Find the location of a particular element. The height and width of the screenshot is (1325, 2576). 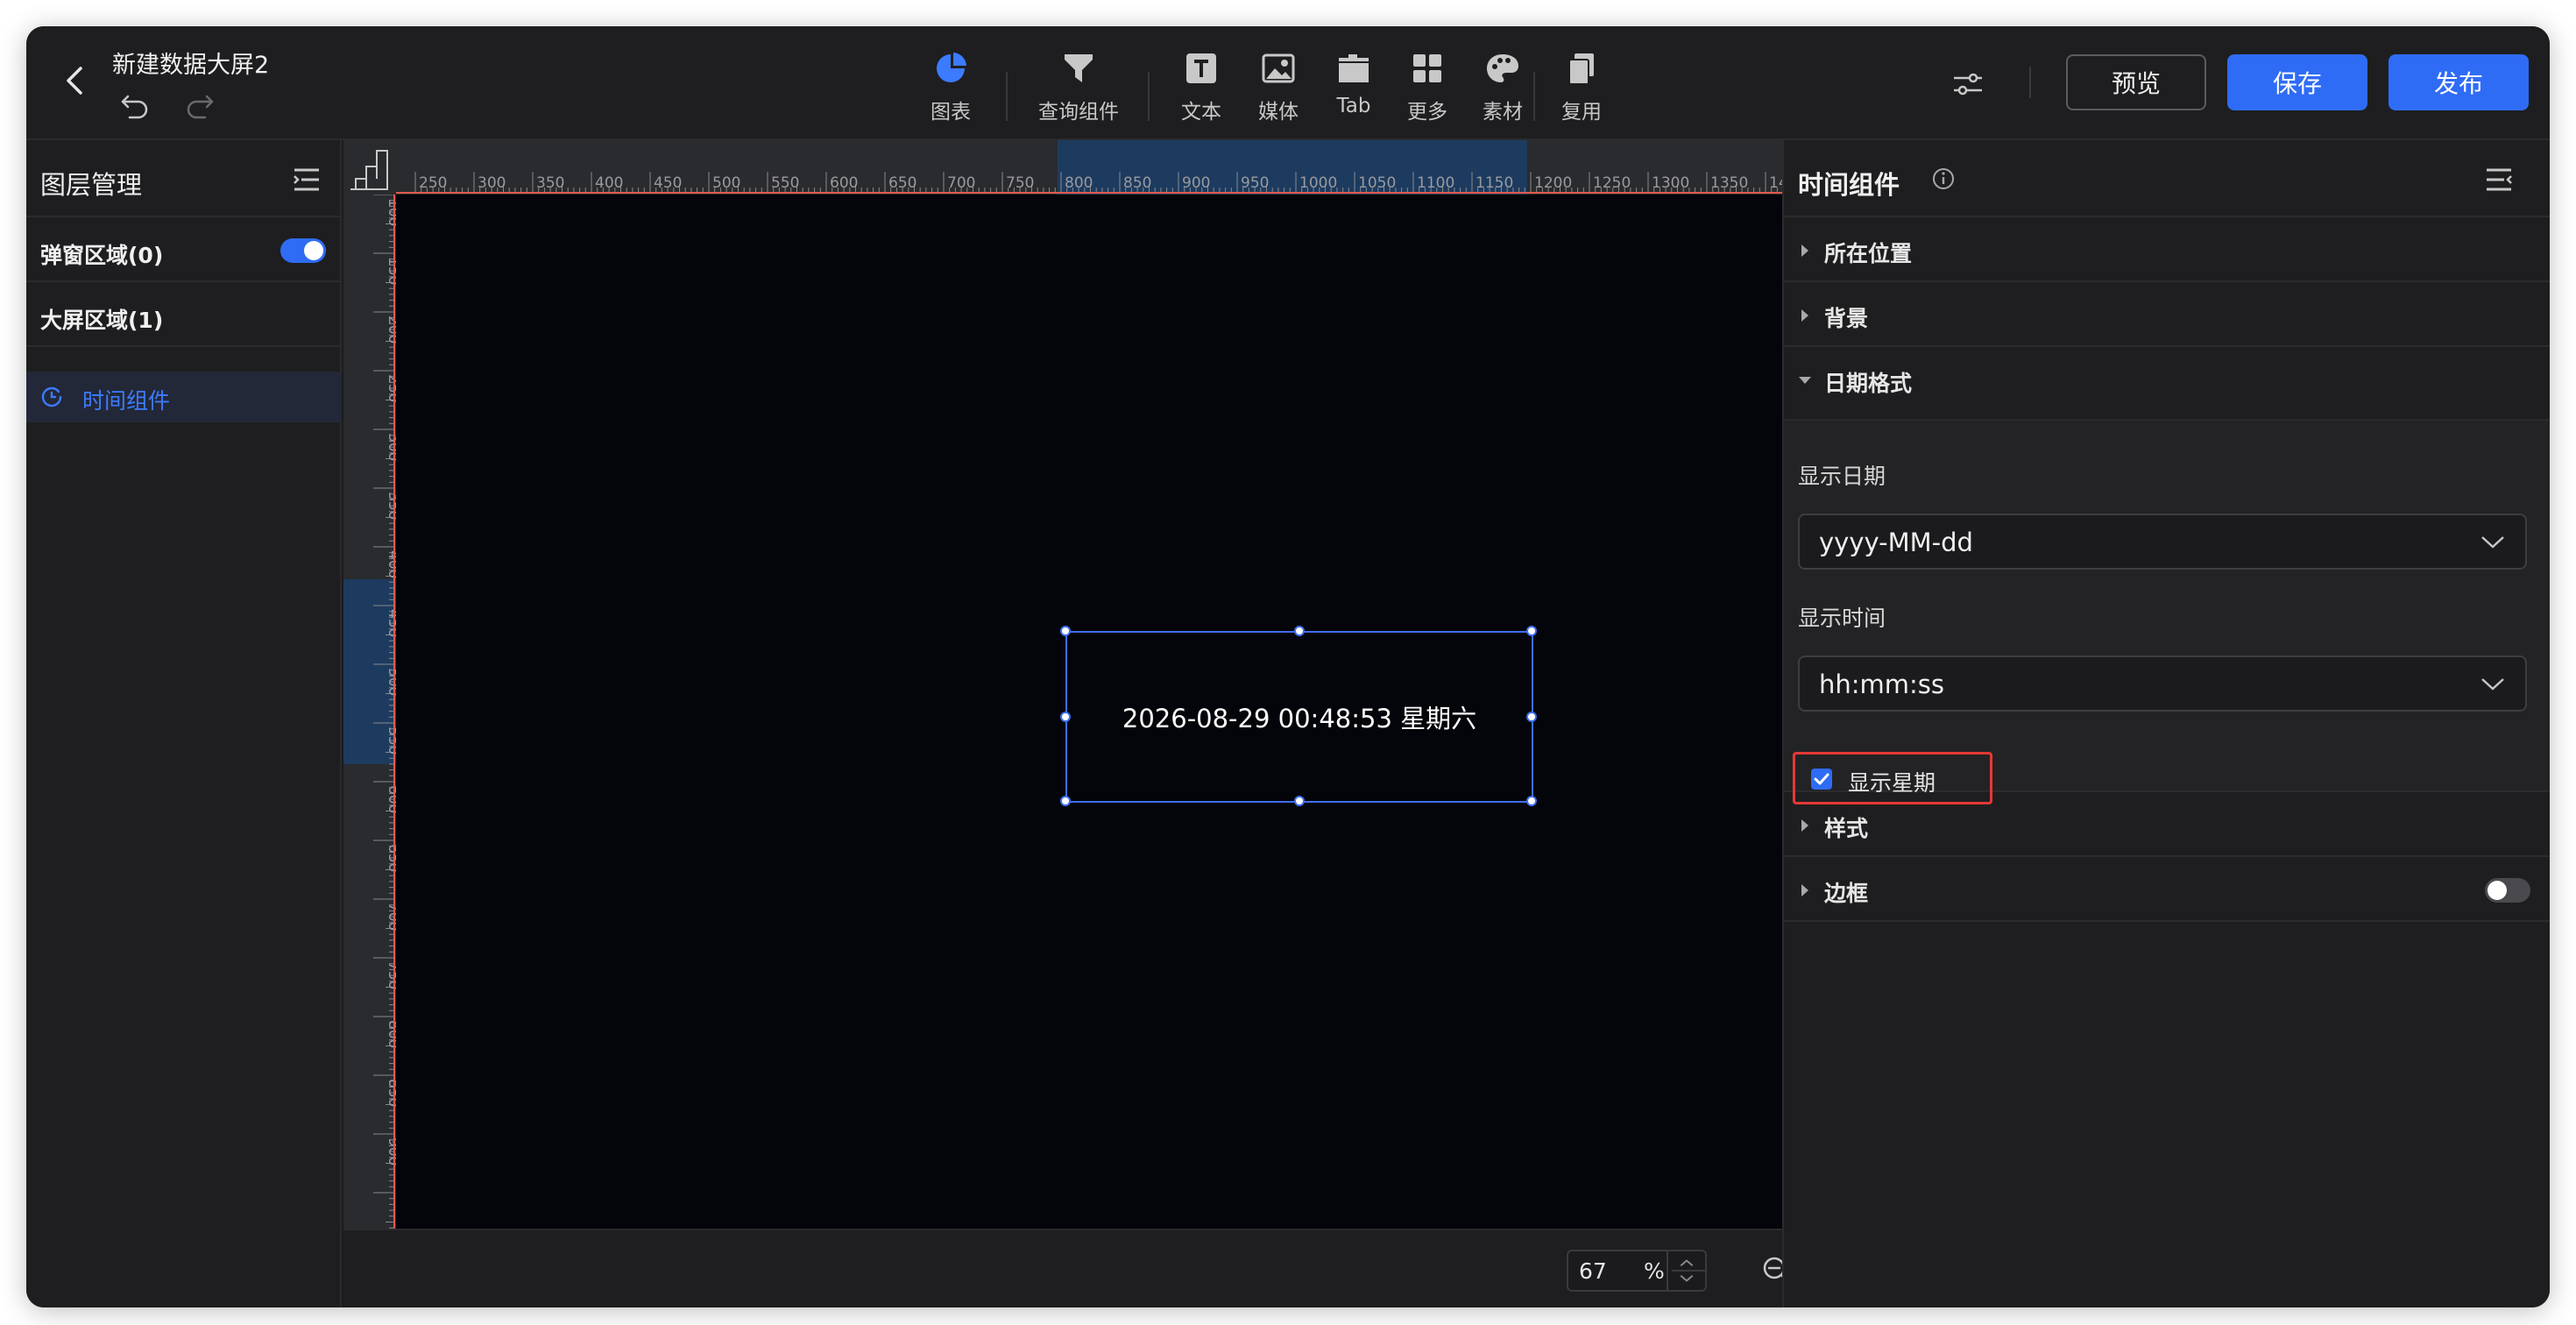

screen-area-label: 大屏区域(1) is located at coordinates (102, 320).